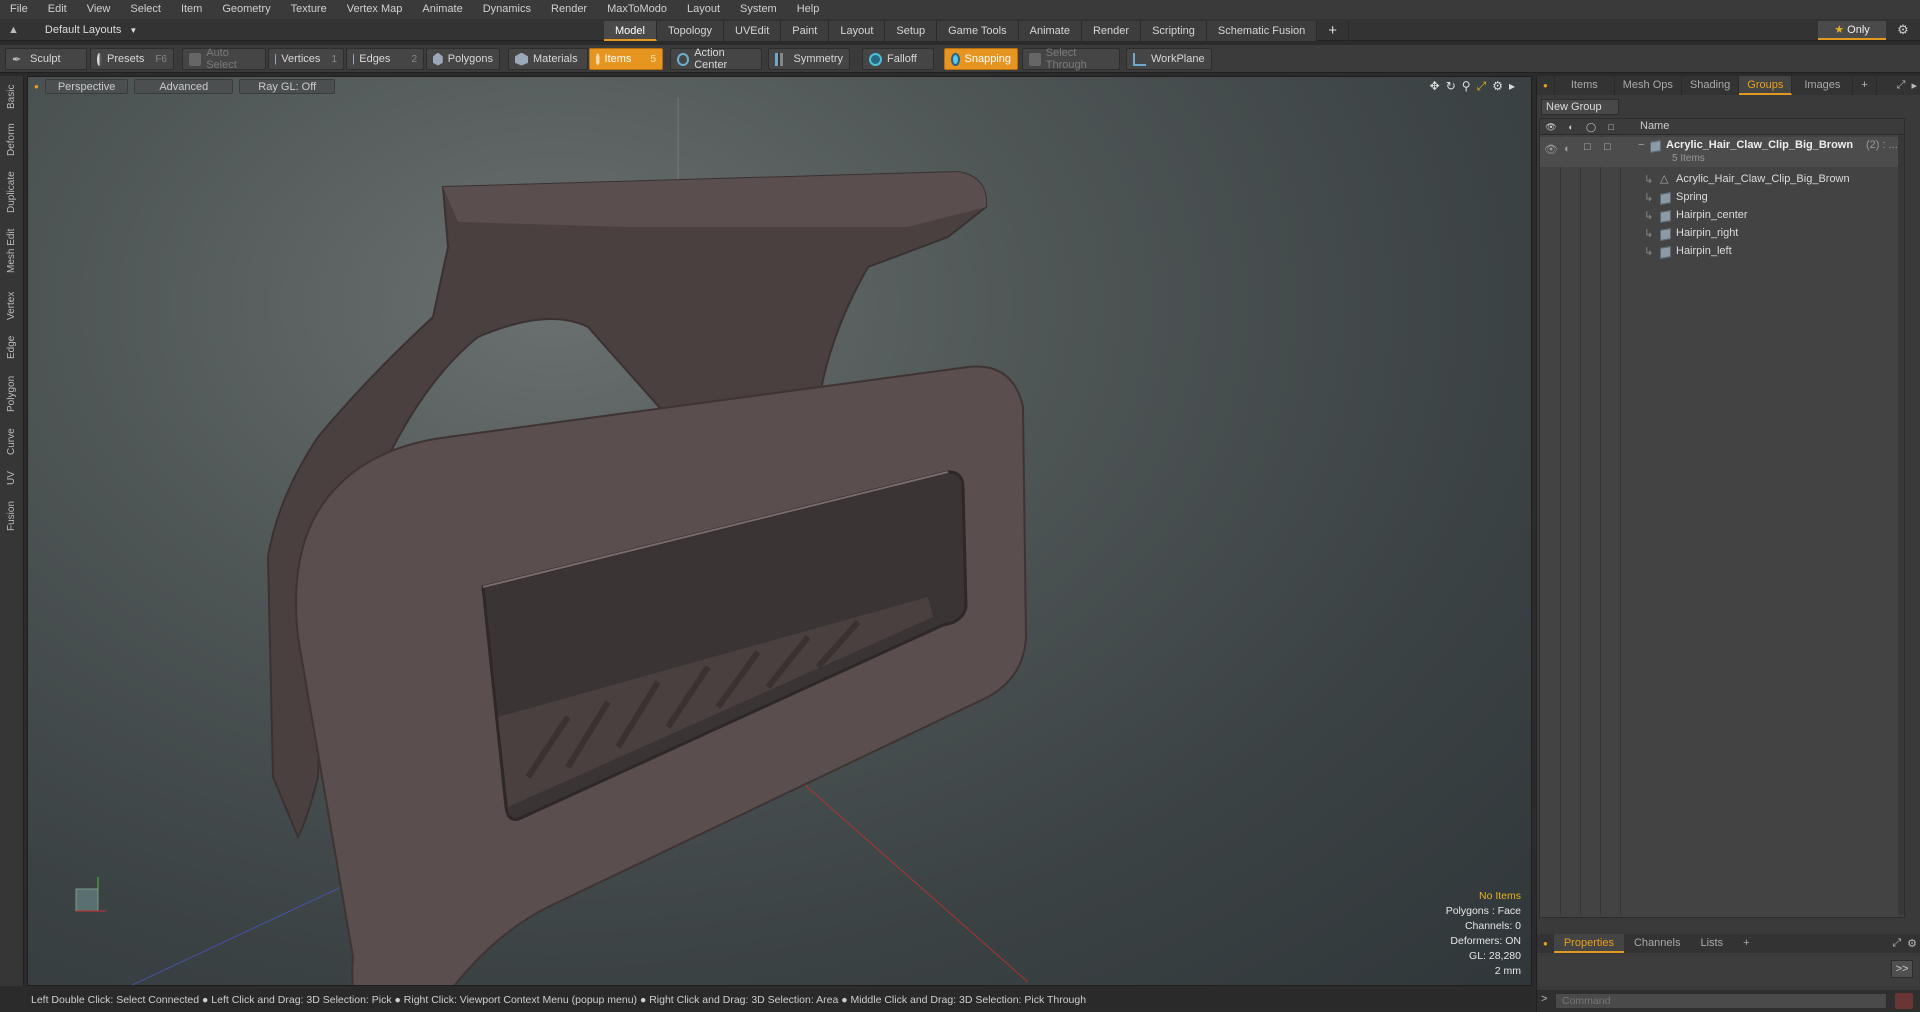 Image resolution: width=1920 pixels, height=1012 pixels. Describe the element at coordinates (1657, 943) in the screenshot. I see `tab-channels: Channels` at that location.